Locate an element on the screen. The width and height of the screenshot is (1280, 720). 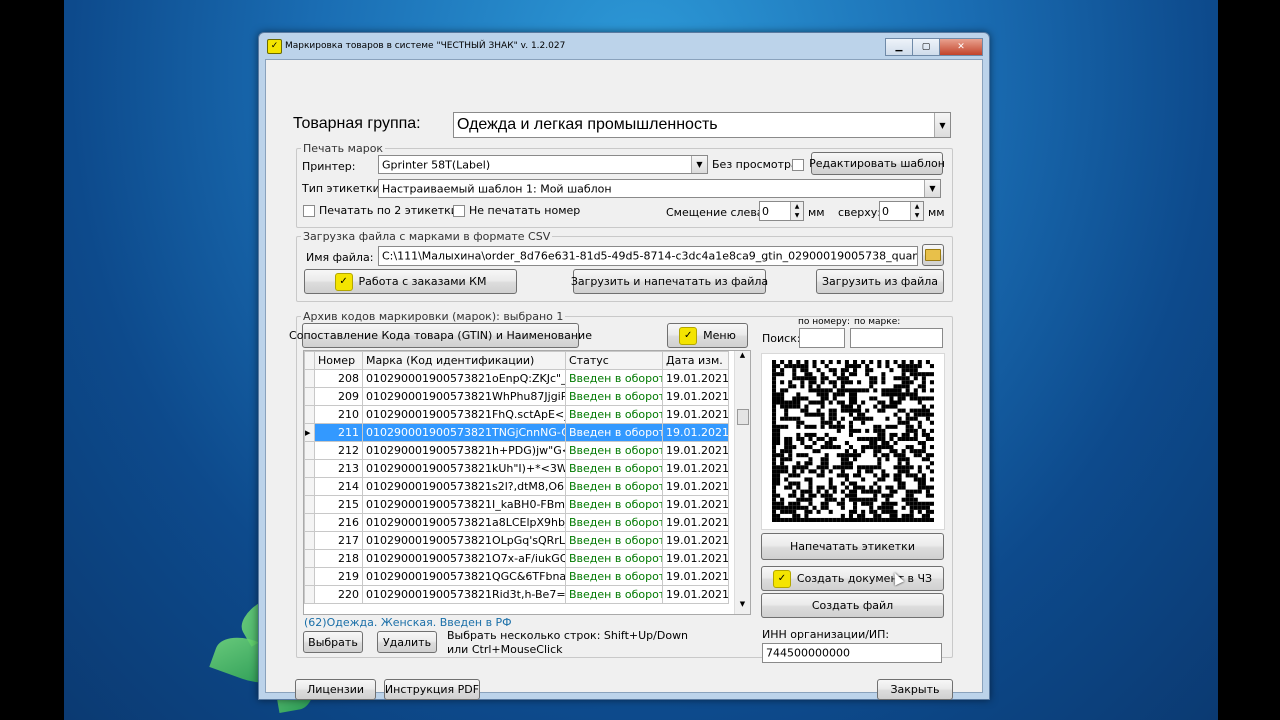
load-print-button: Загрузить и напечатать из файла is located at coordinates (669, 281).